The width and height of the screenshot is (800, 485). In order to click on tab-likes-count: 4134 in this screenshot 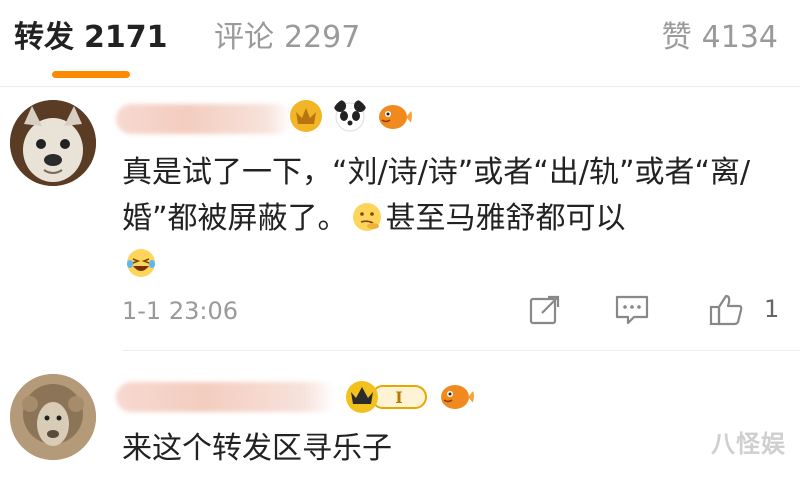, I will do `click(739, 37)`.